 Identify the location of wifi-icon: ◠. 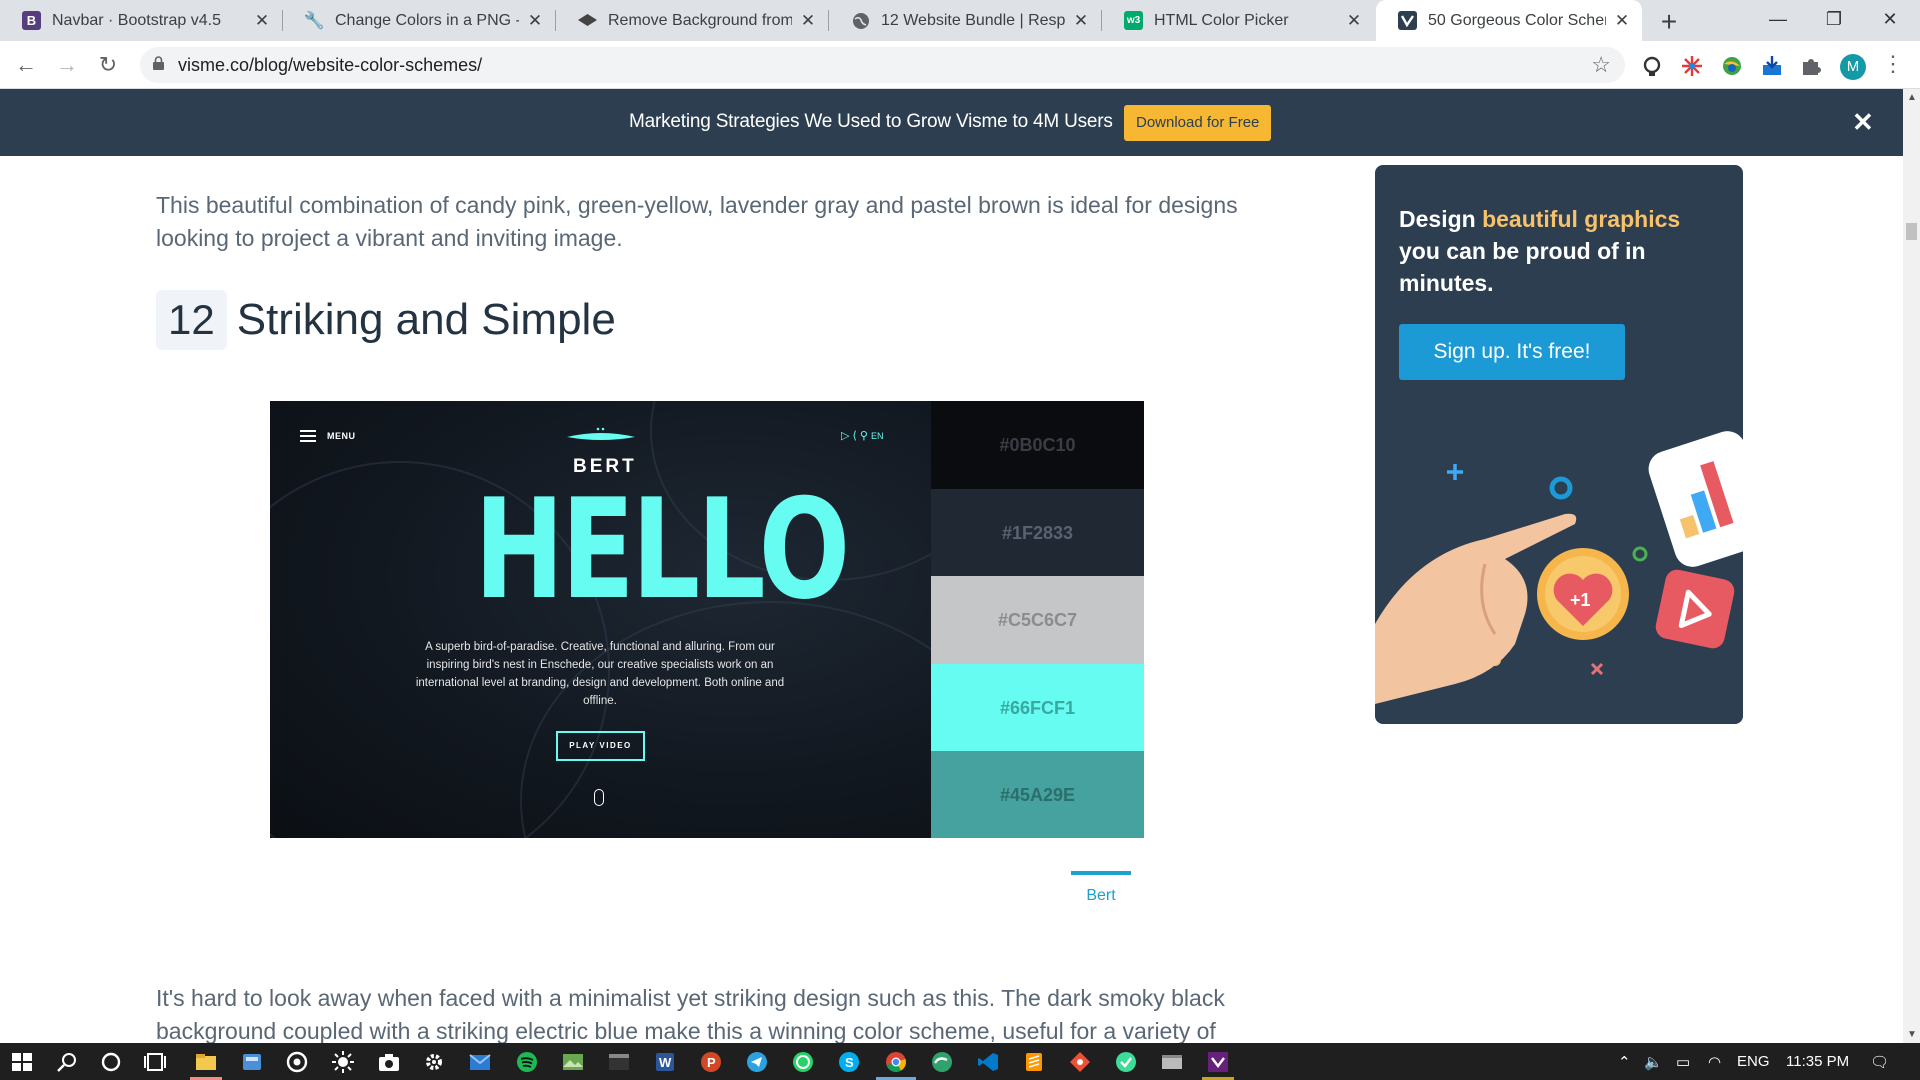
(1714, 1062).